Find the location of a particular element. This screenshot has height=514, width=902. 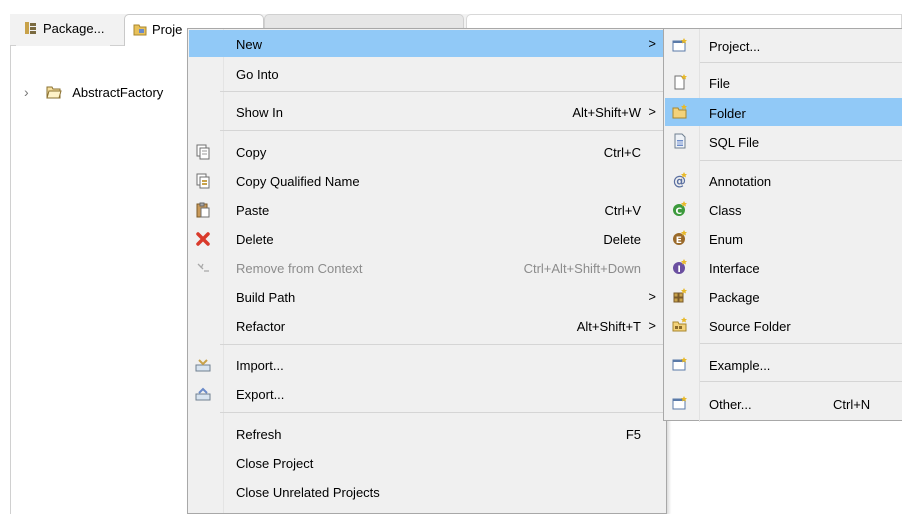

menu-item-label: Refresh is located at coordinates (259, 434).